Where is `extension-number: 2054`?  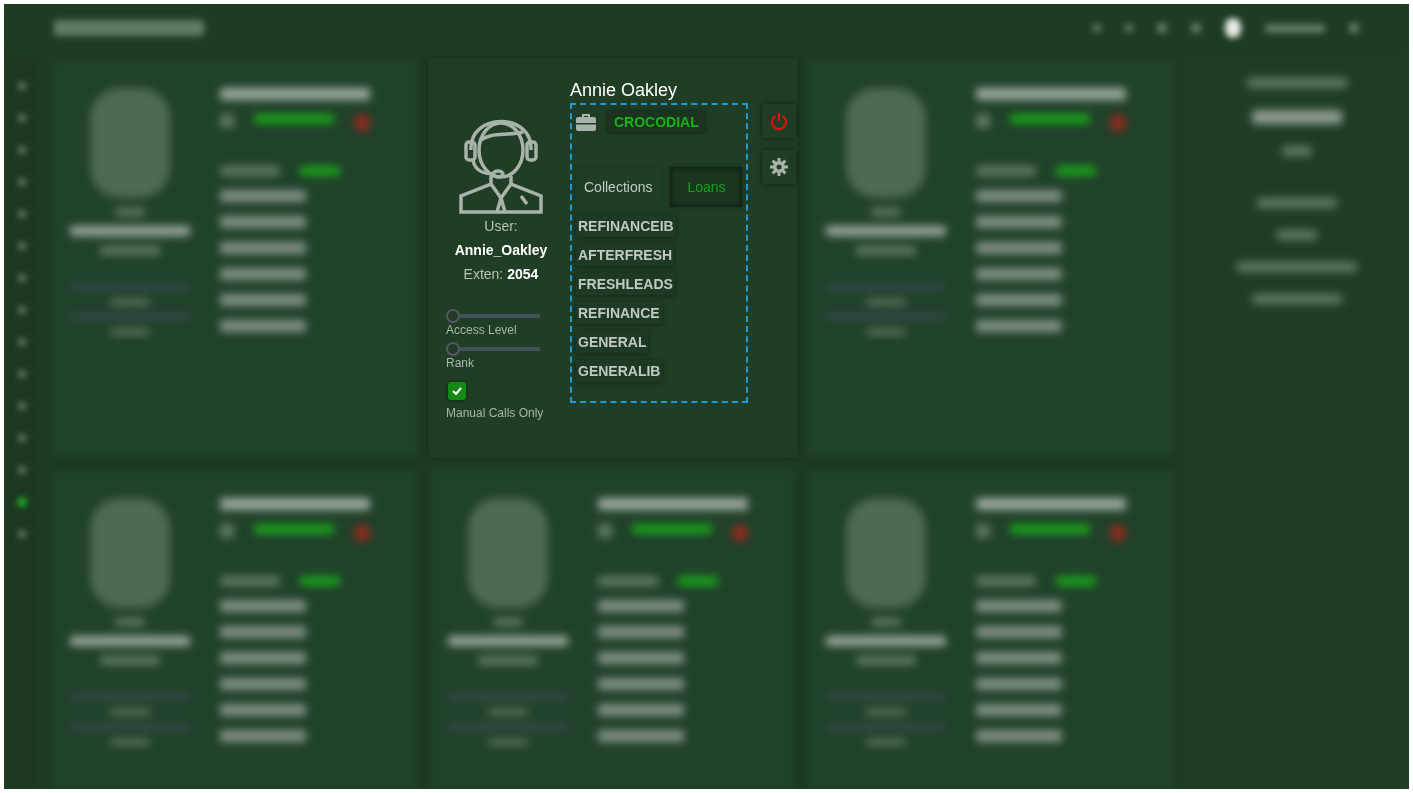
extension-number: 2054 is located at coordinates (523, 274).